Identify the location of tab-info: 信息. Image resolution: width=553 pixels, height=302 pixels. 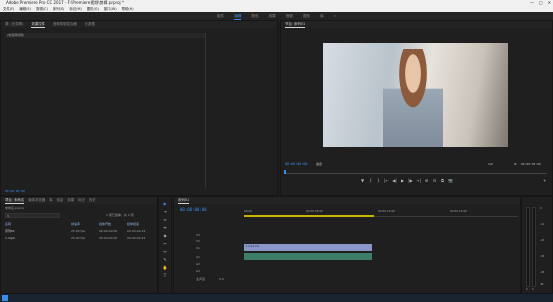
(60, 200).